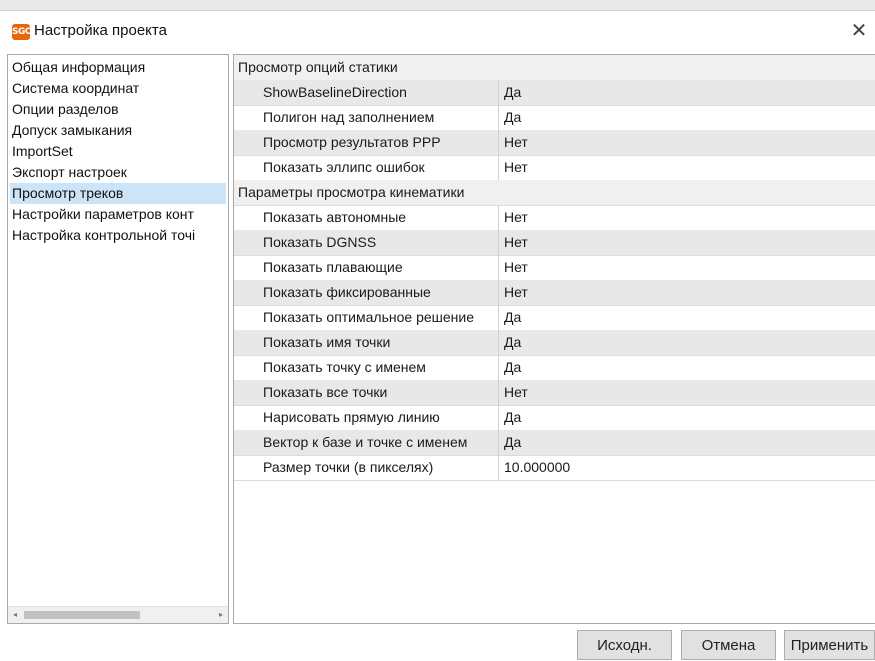 Image resolution: width=875 pixels, height=661 pixels. What do you see at coordinates (554, 193) in the screenshot?
I see `property-group-header: Параметры просмотра кинематики` at bounding box center [554, 193].